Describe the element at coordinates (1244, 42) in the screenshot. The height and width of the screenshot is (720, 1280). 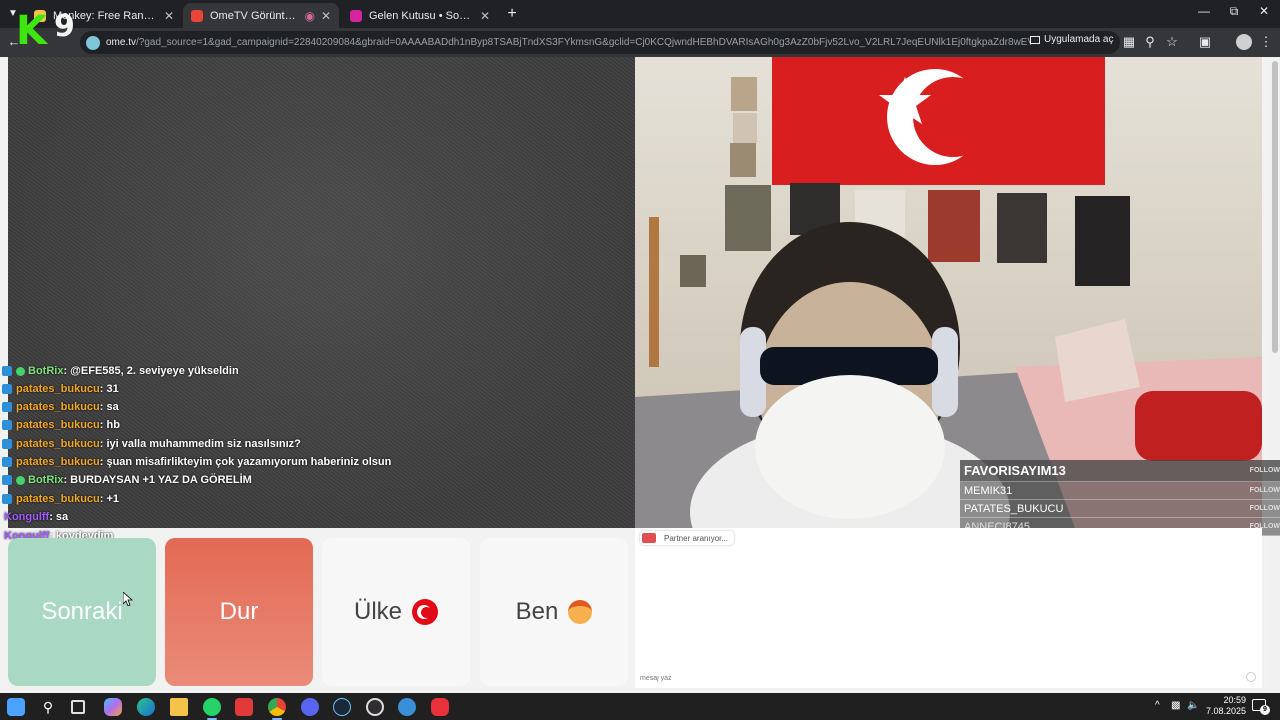
I see `profile-avatar-icon` at that location.